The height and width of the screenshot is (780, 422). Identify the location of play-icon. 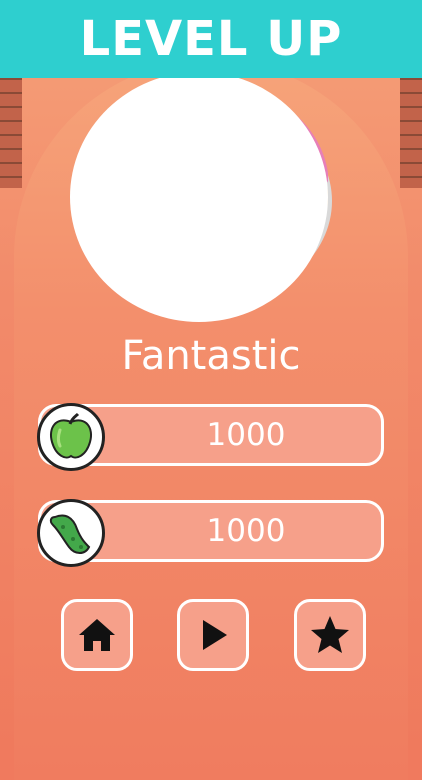
(215, 635).